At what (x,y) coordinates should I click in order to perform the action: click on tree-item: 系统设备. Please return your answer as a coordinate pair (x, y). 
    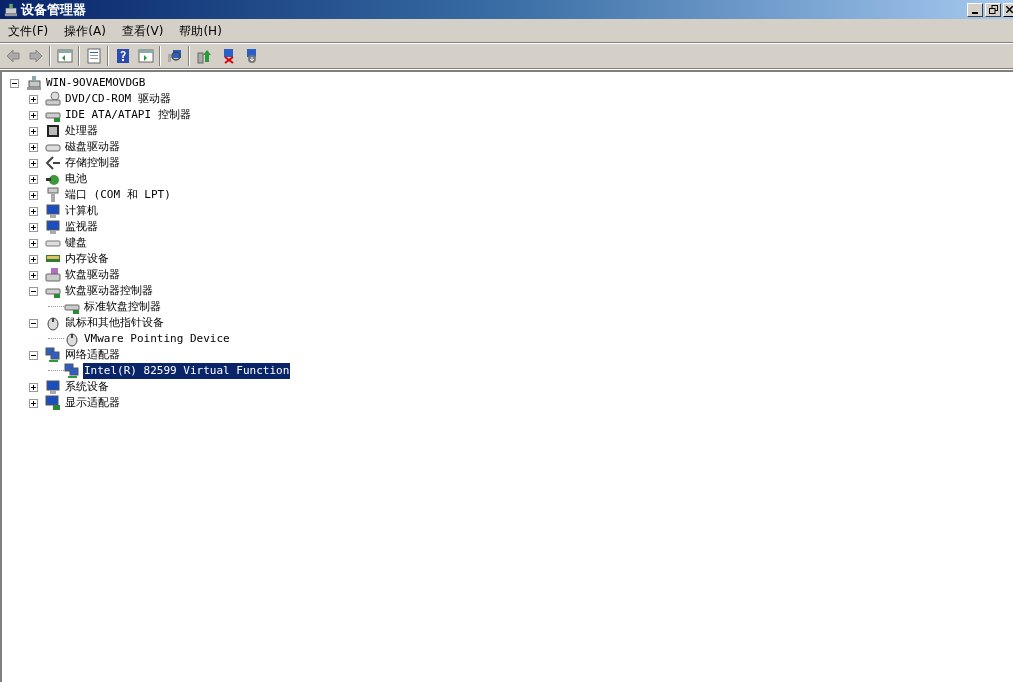
    Looking at the image, I should click on (87, 387).